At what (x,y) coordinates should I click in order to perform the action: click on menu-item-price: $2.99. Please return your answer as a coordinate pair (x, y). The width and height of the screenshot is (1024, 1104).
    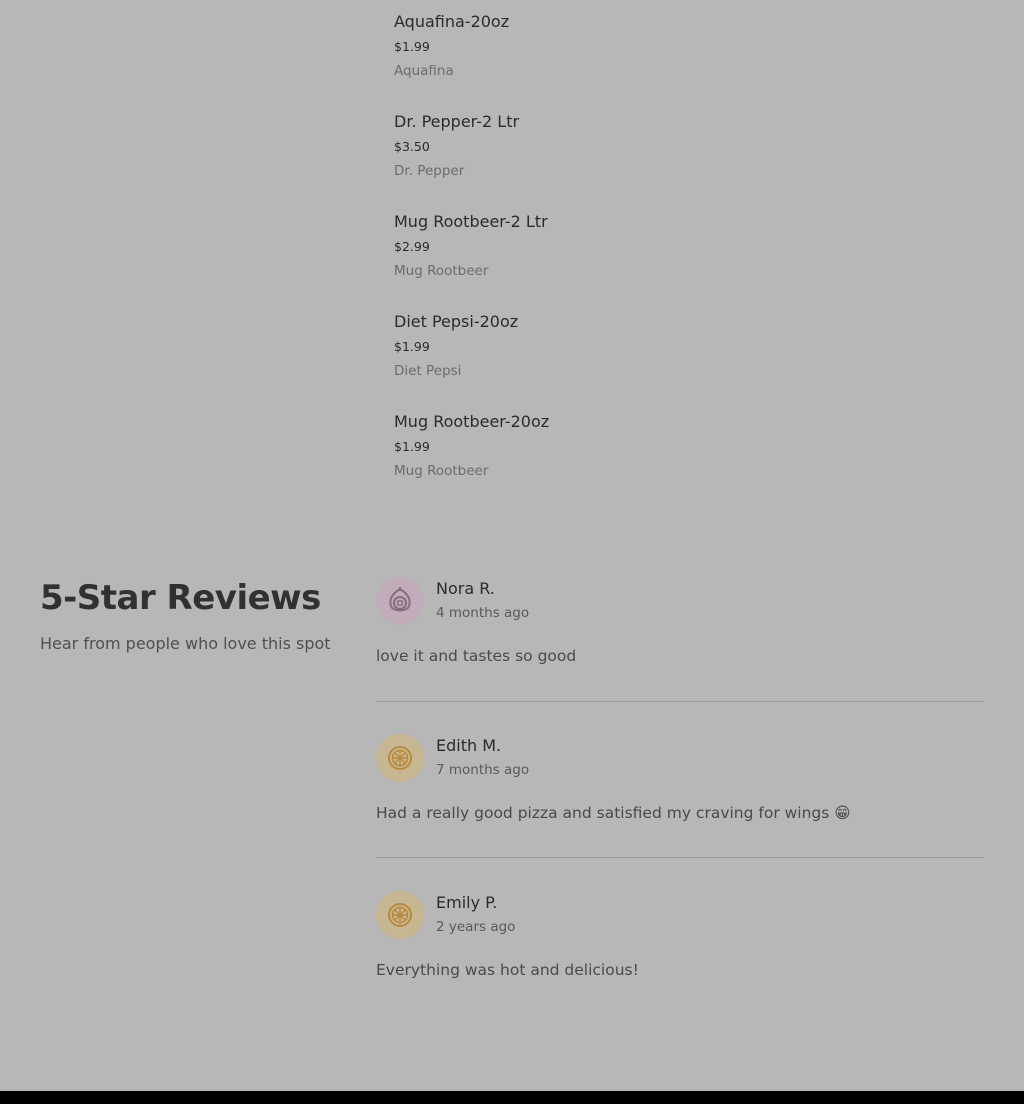
    Looking at the image, I should click on (412, 246).